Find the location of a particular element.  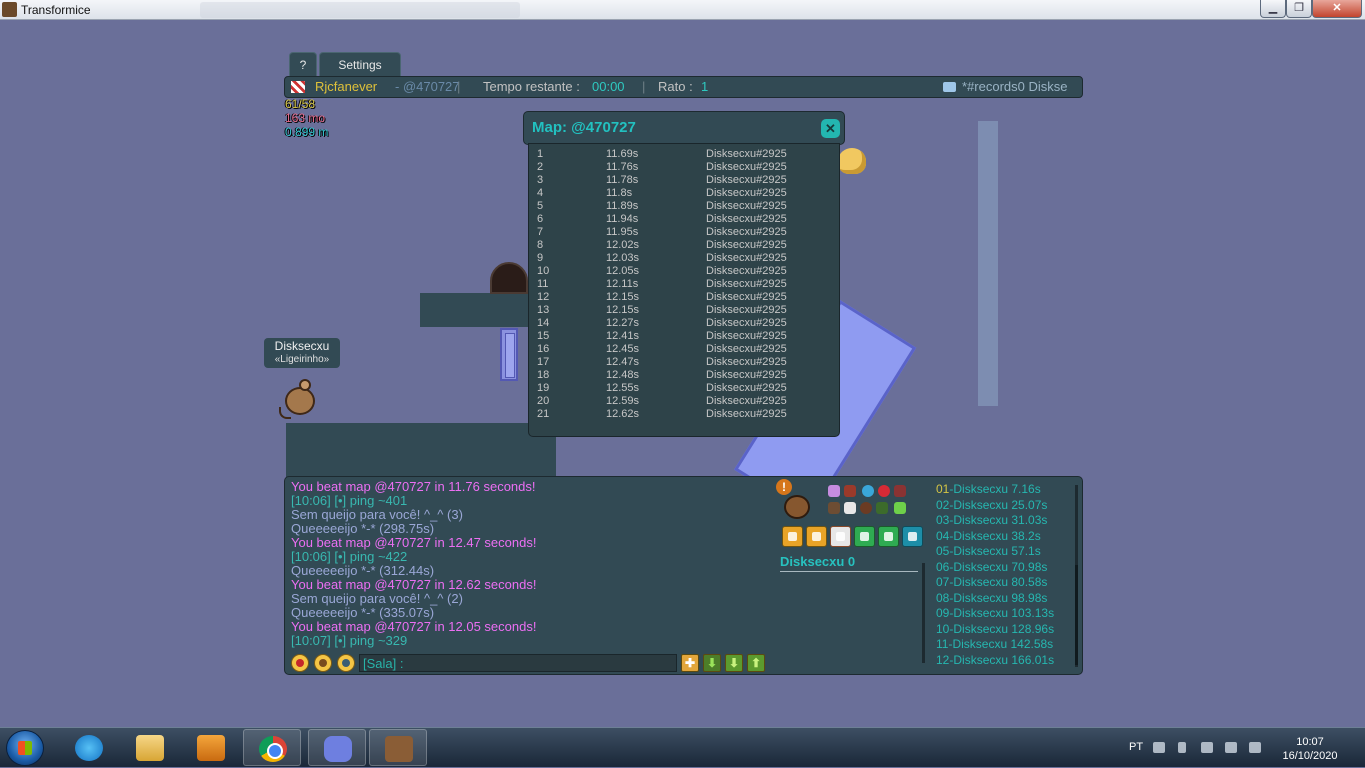

leaderboard-entry: -Disksecxu 70.98s is located at coordinates (998, 566).